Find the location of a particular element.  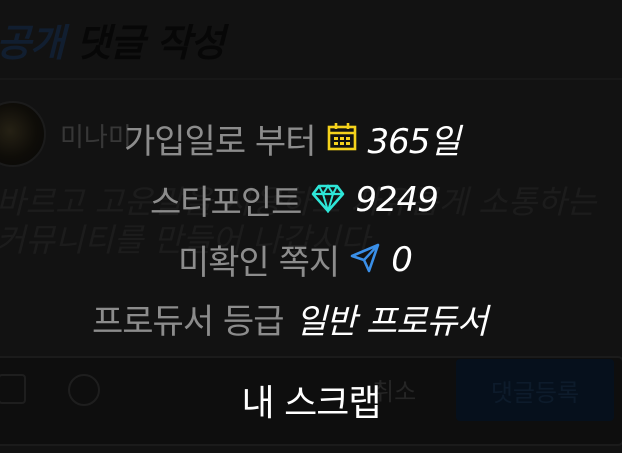

paper-plane-icon is located at coordinates (365, 260).